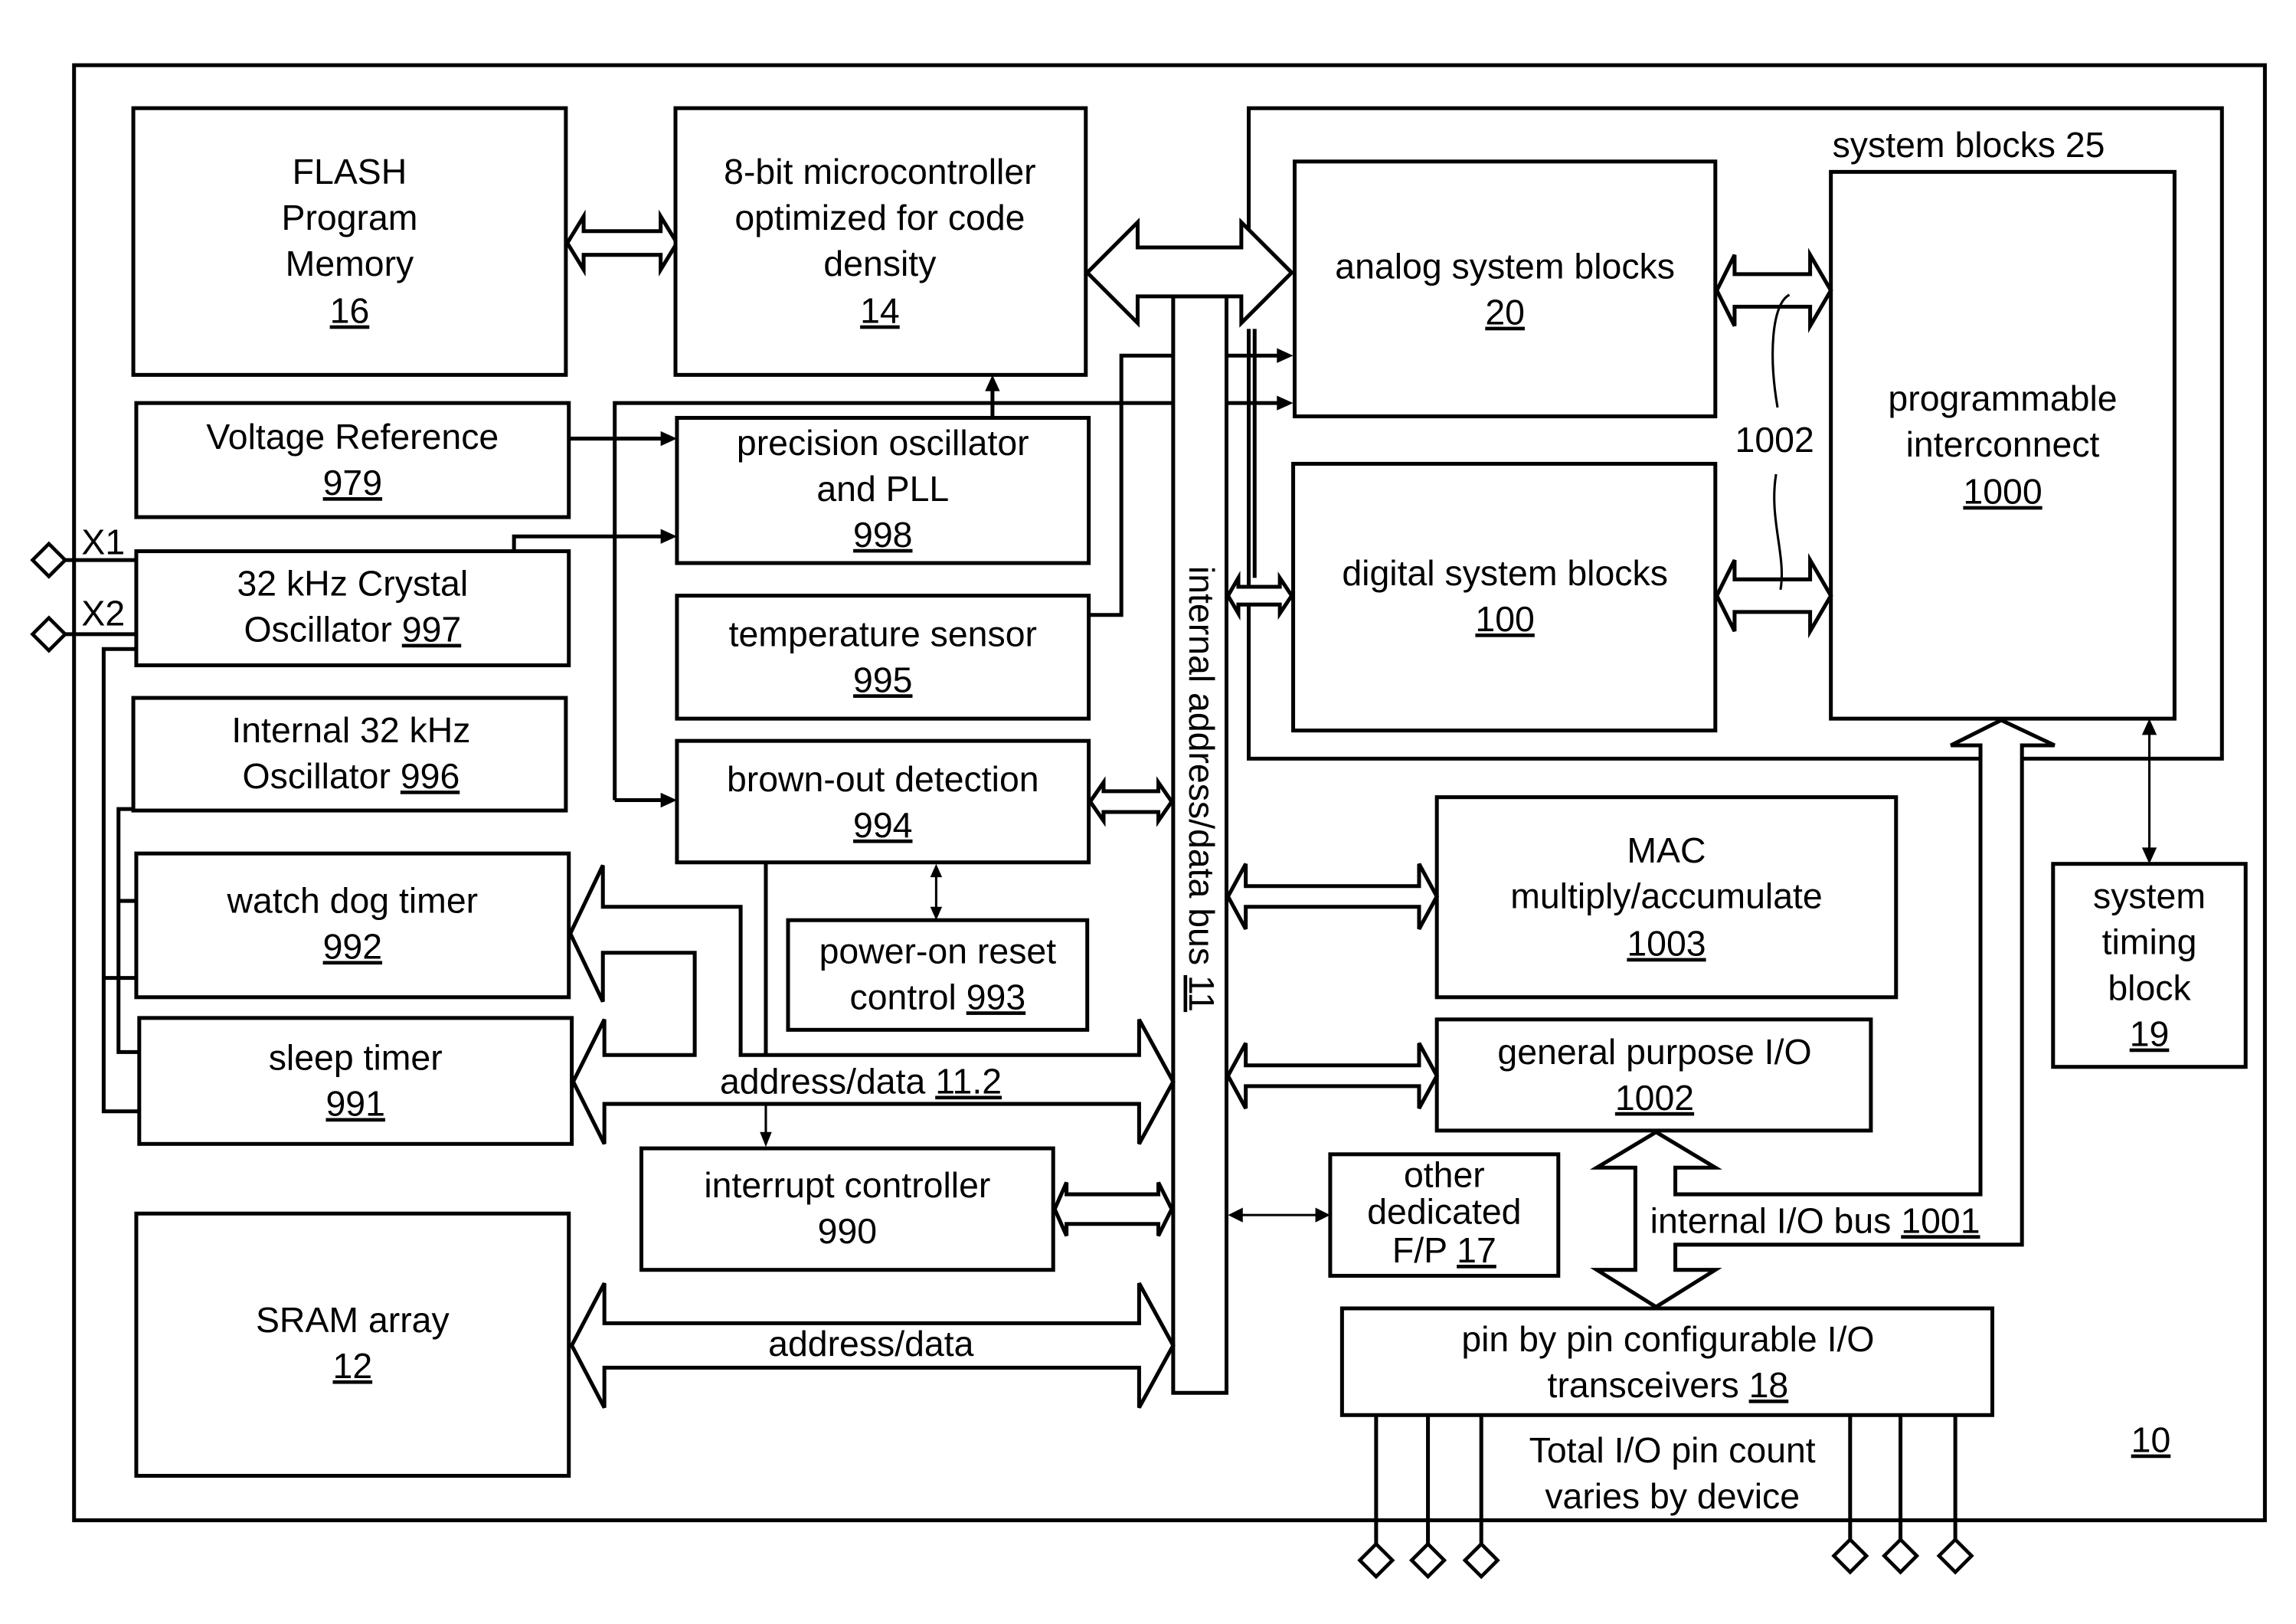 The image size is (2296, 1624). Describe the element at coordinates (1504, 597) in the screenshot. I see `digital-system-blocks: digital system blocks 100` at that location.